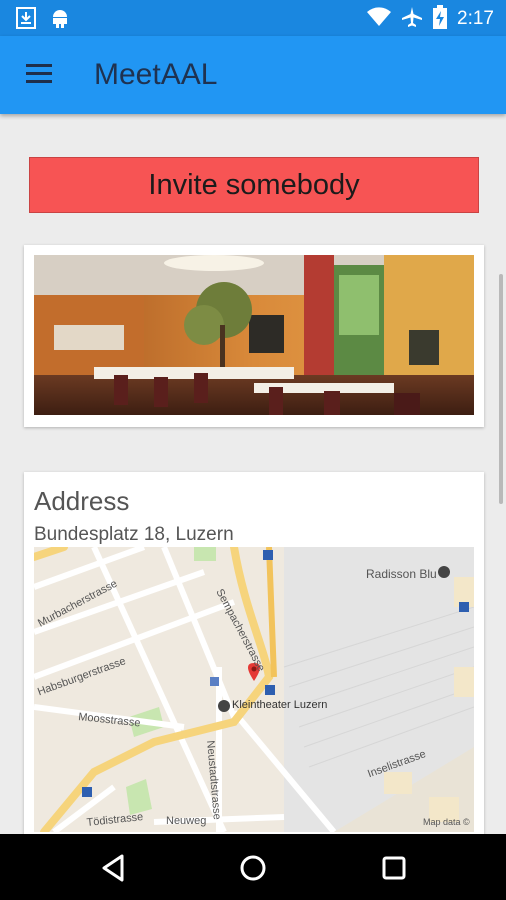 This screenshot has height=900, width=506. Describe the element at coordinates (253, 75) in the screenshot. I see `app-bar: MeetAAL` at that location.